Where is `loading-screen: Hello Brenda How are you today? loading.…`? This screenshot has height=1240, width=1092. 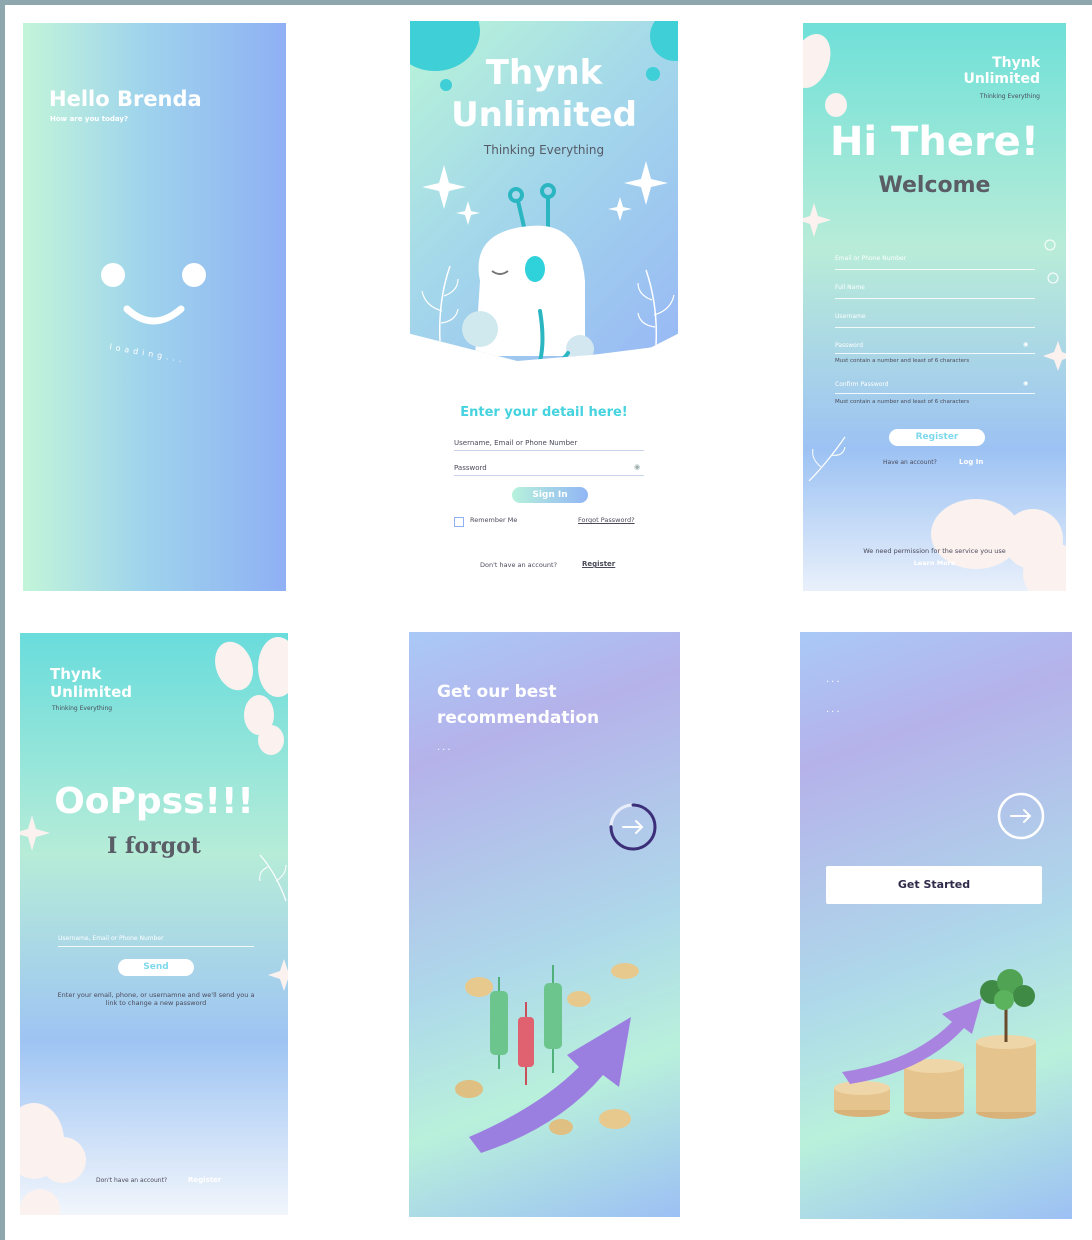
loading-screen: Hello Brenda How are you today? loading.… is located at coordinates (154, 307).